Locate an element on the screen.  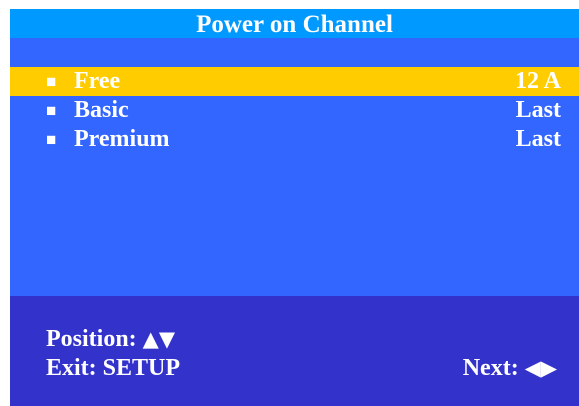
next-hint: Next: ◀▶ is located at coordinates (510, 368).